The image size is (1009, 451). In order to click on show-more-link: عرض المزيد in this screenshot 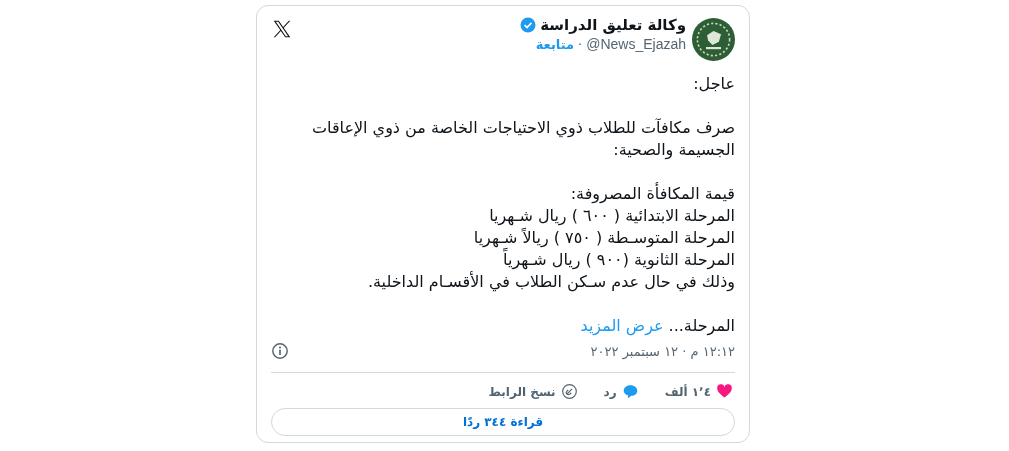, I will do `click(622, 325)`.